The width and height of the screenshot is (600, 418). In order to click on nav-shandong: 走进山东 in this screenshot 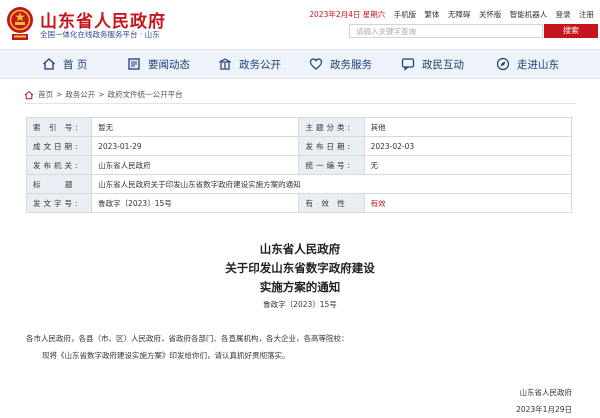, I will do `click(527, 64)`.